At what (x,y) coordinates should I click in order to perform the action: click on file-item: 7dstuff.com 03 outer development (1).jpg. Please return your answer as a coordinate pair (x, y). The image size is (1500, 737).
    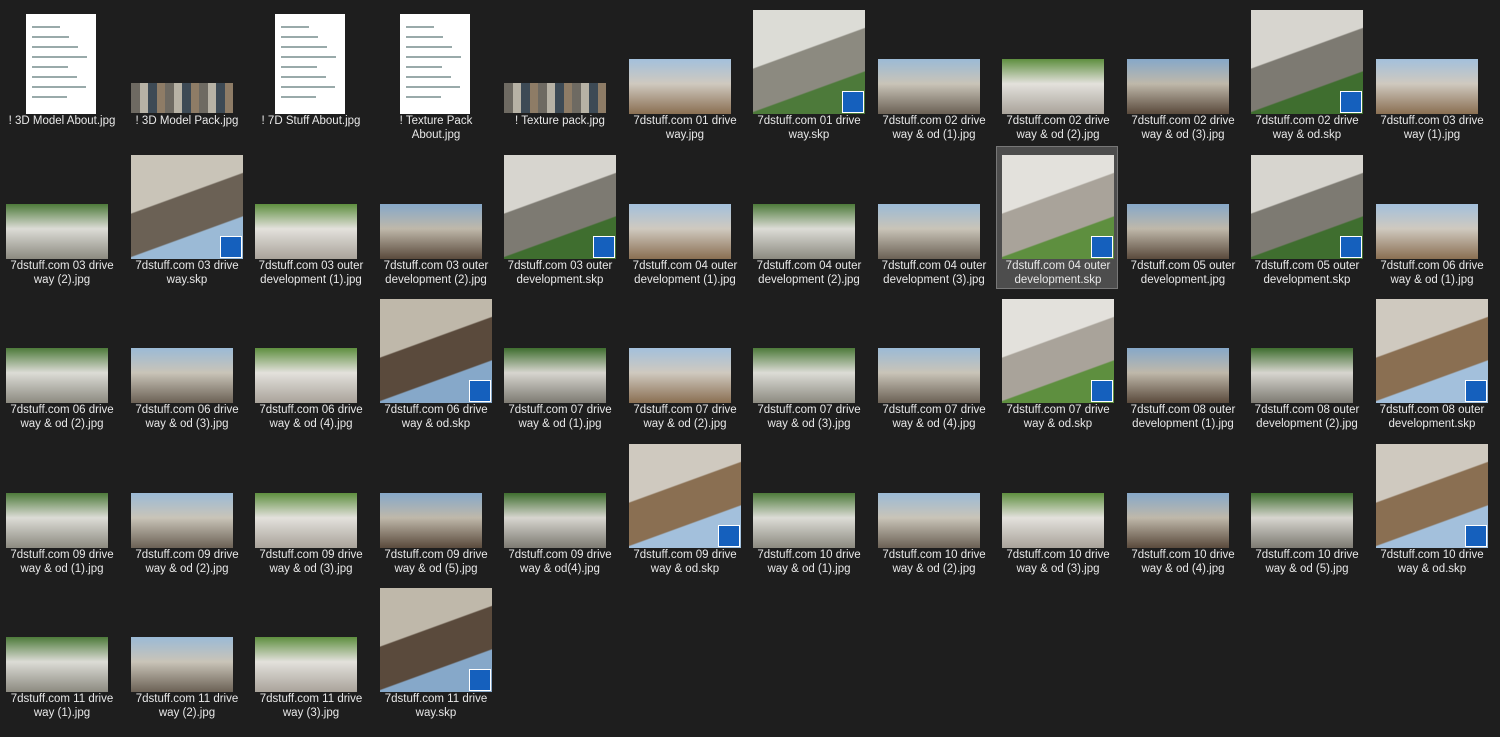
    Looking at the image, I should click on (310, 217).